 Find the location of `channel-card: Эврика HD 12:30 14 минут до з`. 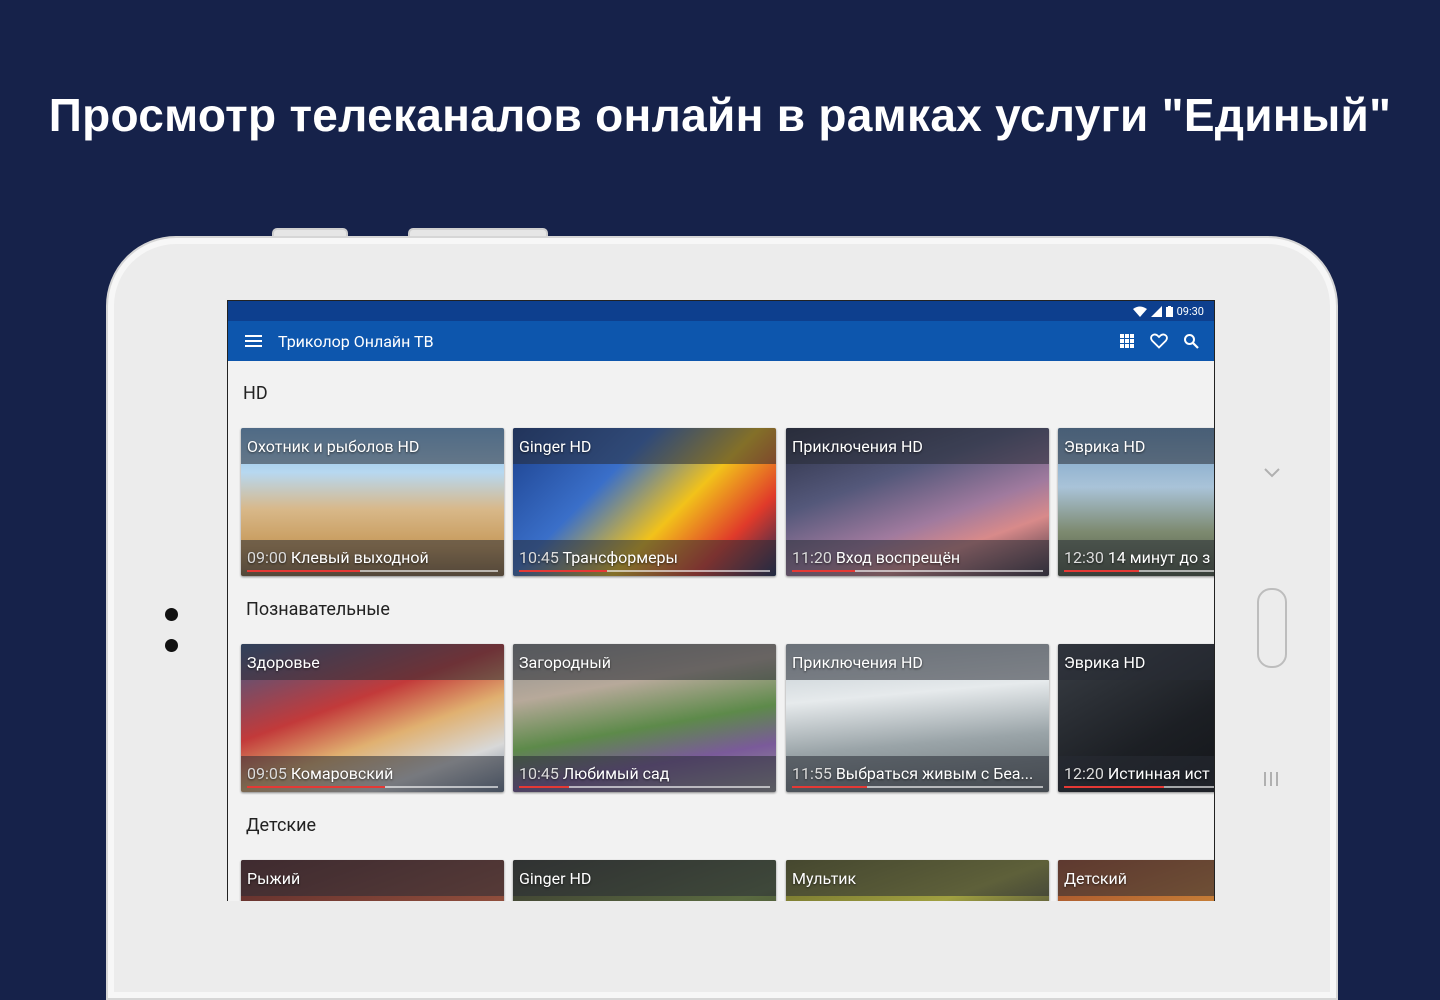

channel-card: Эврика HD 12:30 14 минут до з is located at coordinates (1136, 502).